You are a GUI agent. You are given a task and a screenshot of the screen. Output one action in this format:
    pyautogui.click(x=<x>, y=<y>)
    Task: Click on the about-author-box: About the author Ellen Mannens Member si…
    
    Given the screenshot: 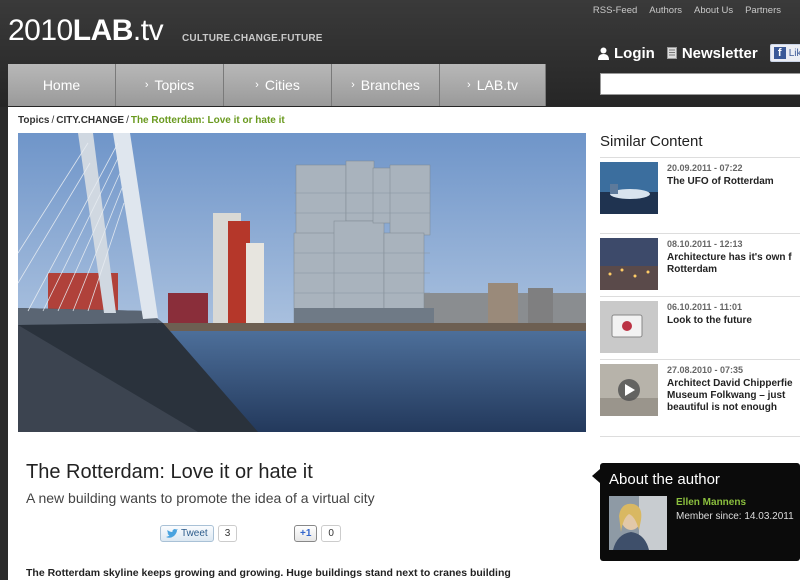 What is the action you would take?
    pyautogui.click(x=696, y=512)
    